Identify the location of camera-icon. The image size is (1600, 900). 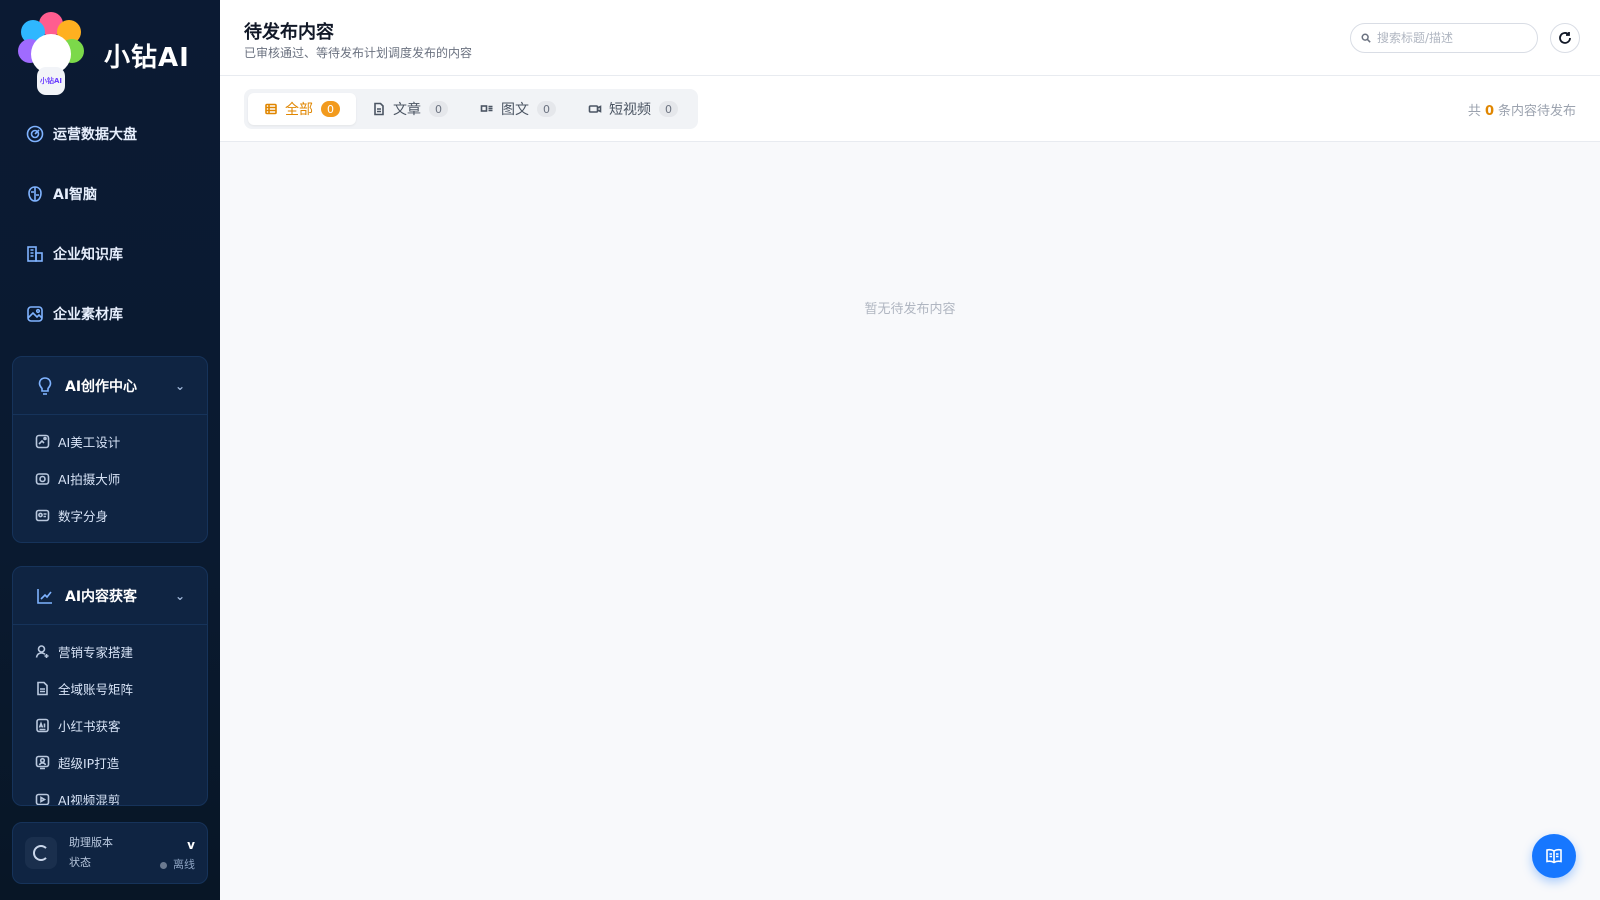
(42, 478).